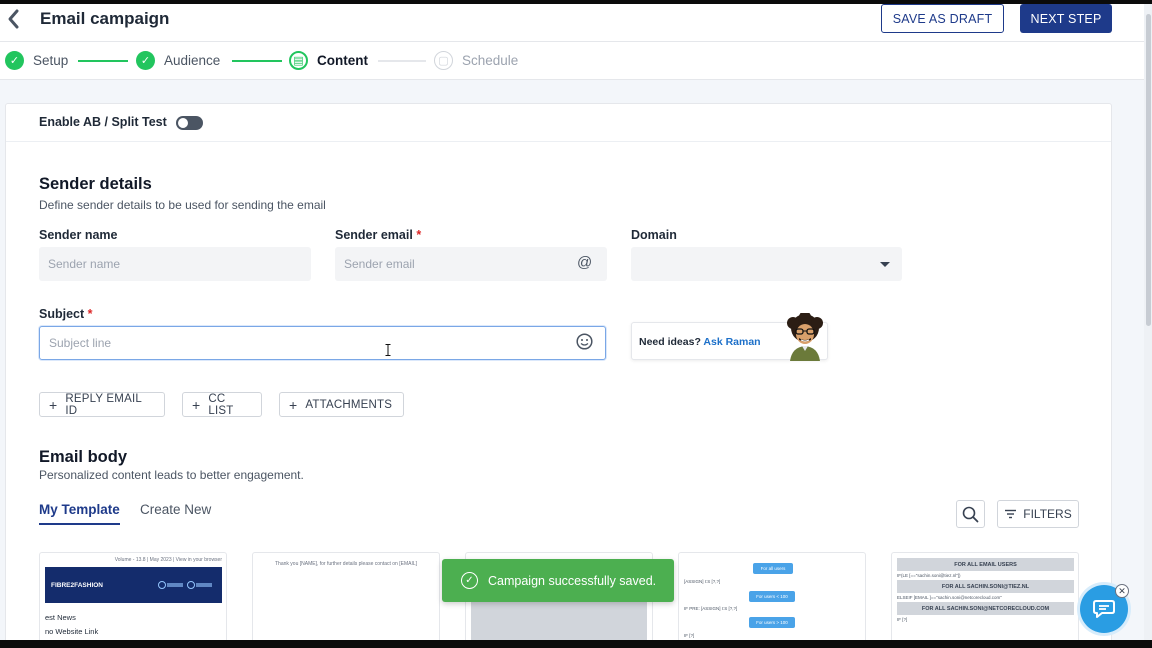 The image size is (1152, 648). I want to click on step-audience: ✓ Audience, so click(178, 60).